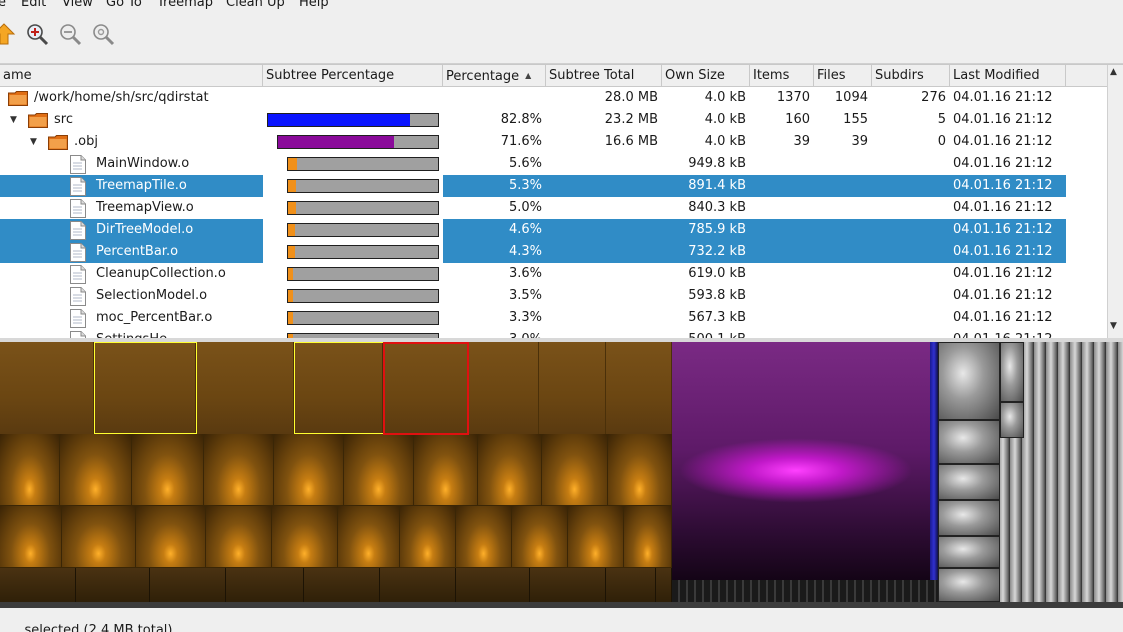 This screenshot has height=632, width=1123. Describe the element at coordinates (494, 76) in the screenshot. I see `column-percentage: Percentage ▲` at that location.